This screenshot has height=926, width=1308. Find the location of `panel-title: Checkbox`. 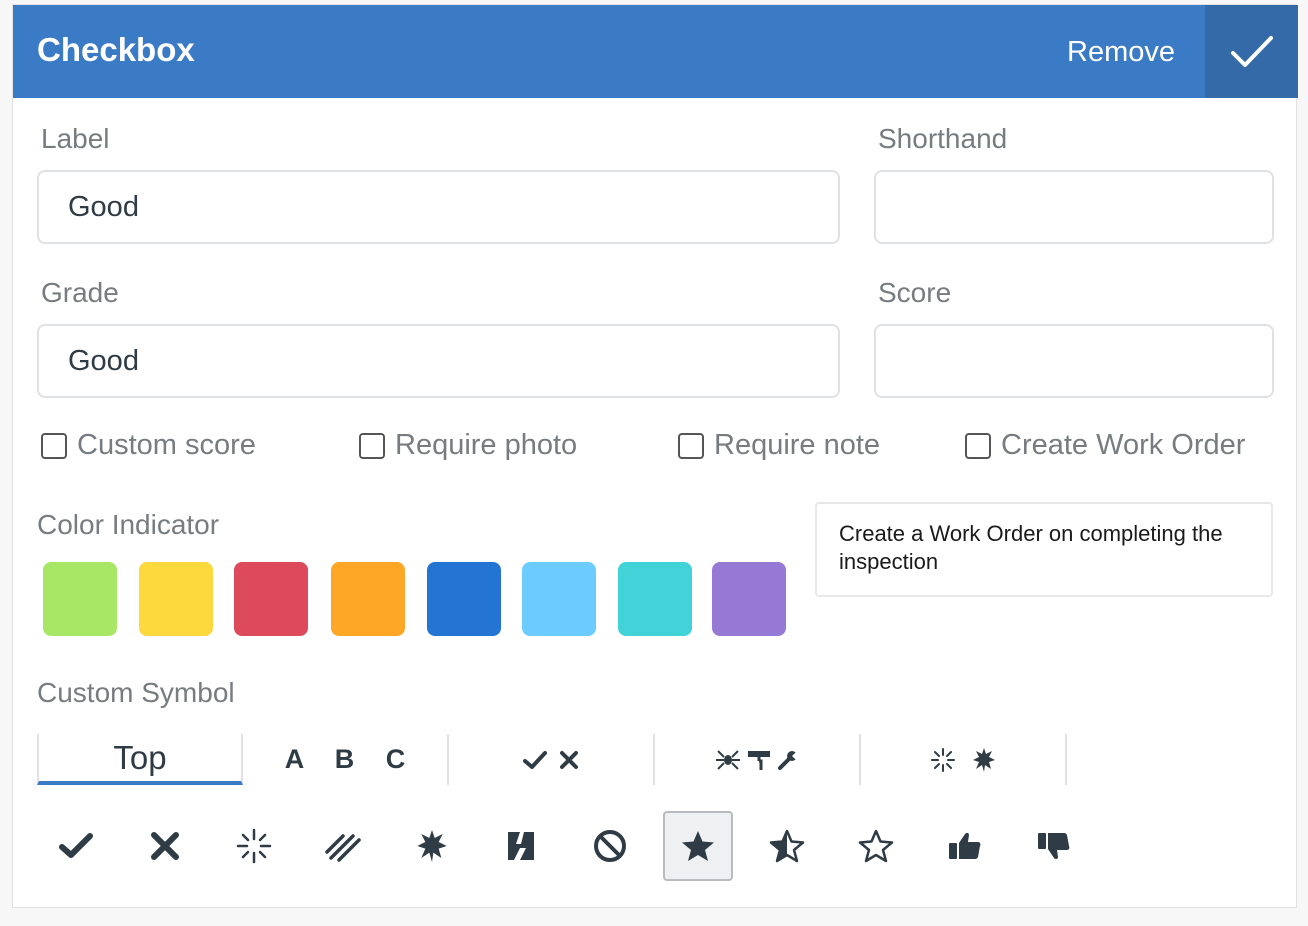

panel-title: Checkbox is located at coordinates (116, 49).